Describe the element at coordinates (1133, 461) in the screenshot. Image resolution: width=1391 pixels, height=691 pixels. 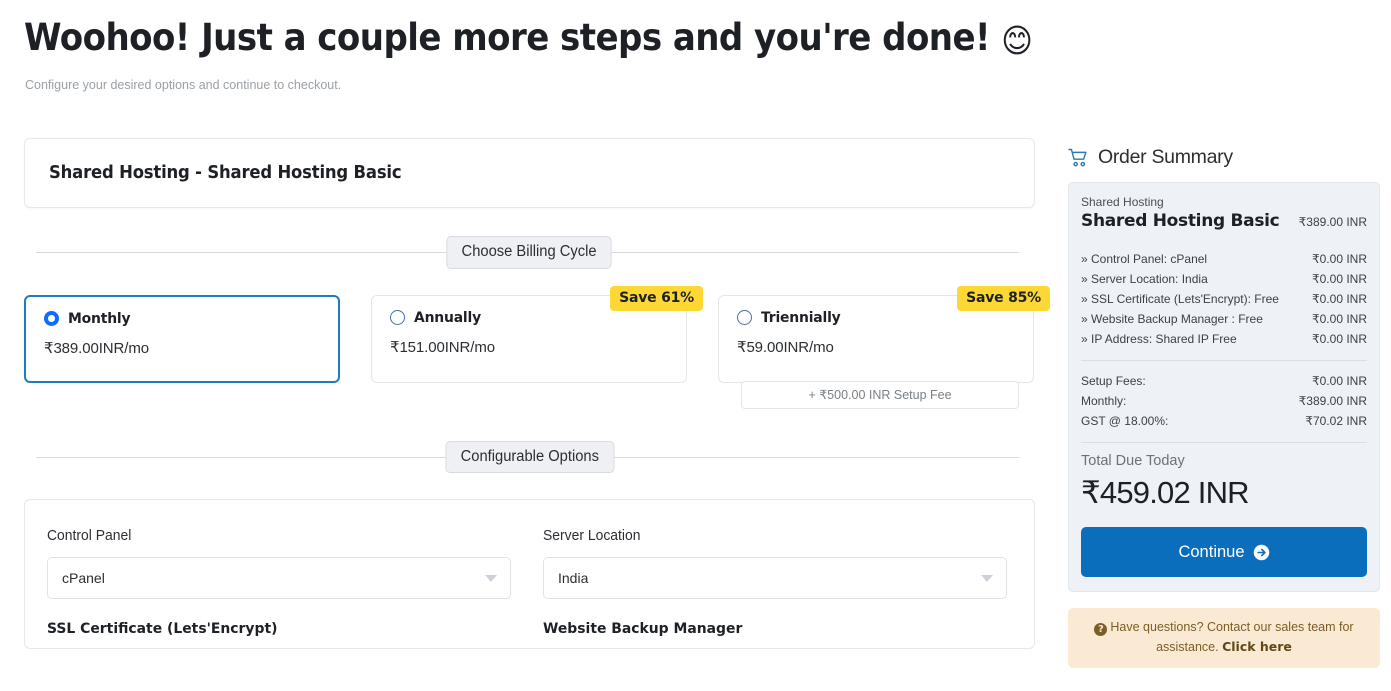
I see `total-due-label: Total Due Today` at that location.